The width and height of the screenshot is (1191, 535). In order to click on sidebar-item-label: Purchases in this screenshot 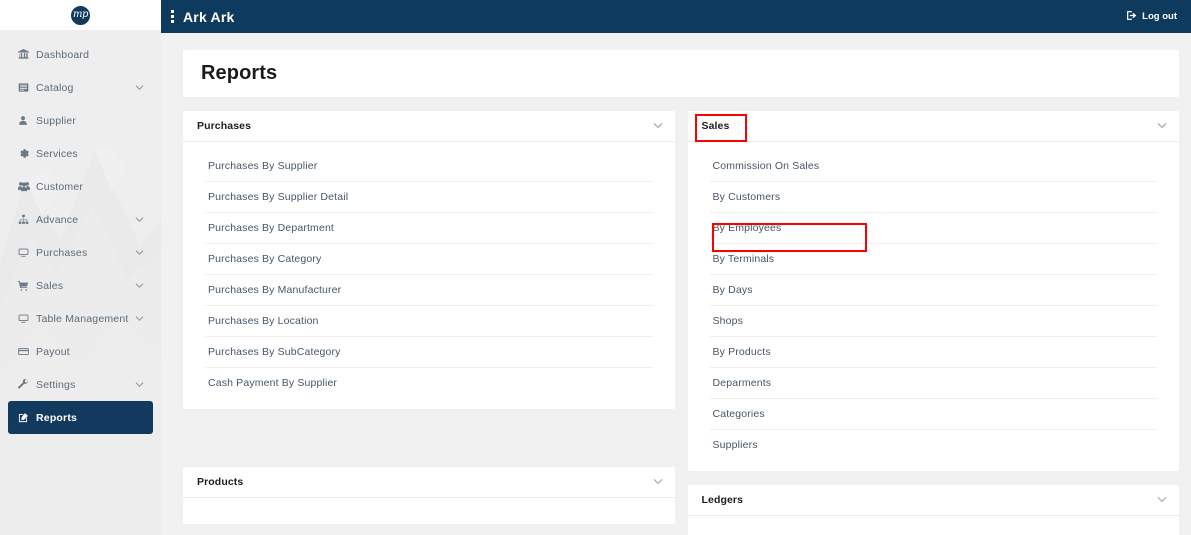, I will do `click(62, 252)`.